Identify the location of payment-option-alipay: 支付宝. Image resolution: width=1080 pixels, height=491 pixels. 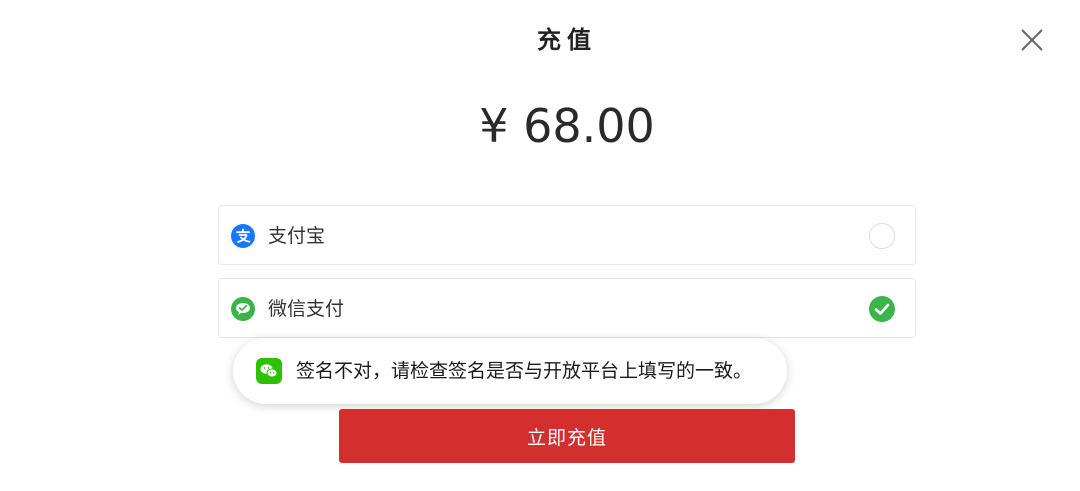
(567, 235).